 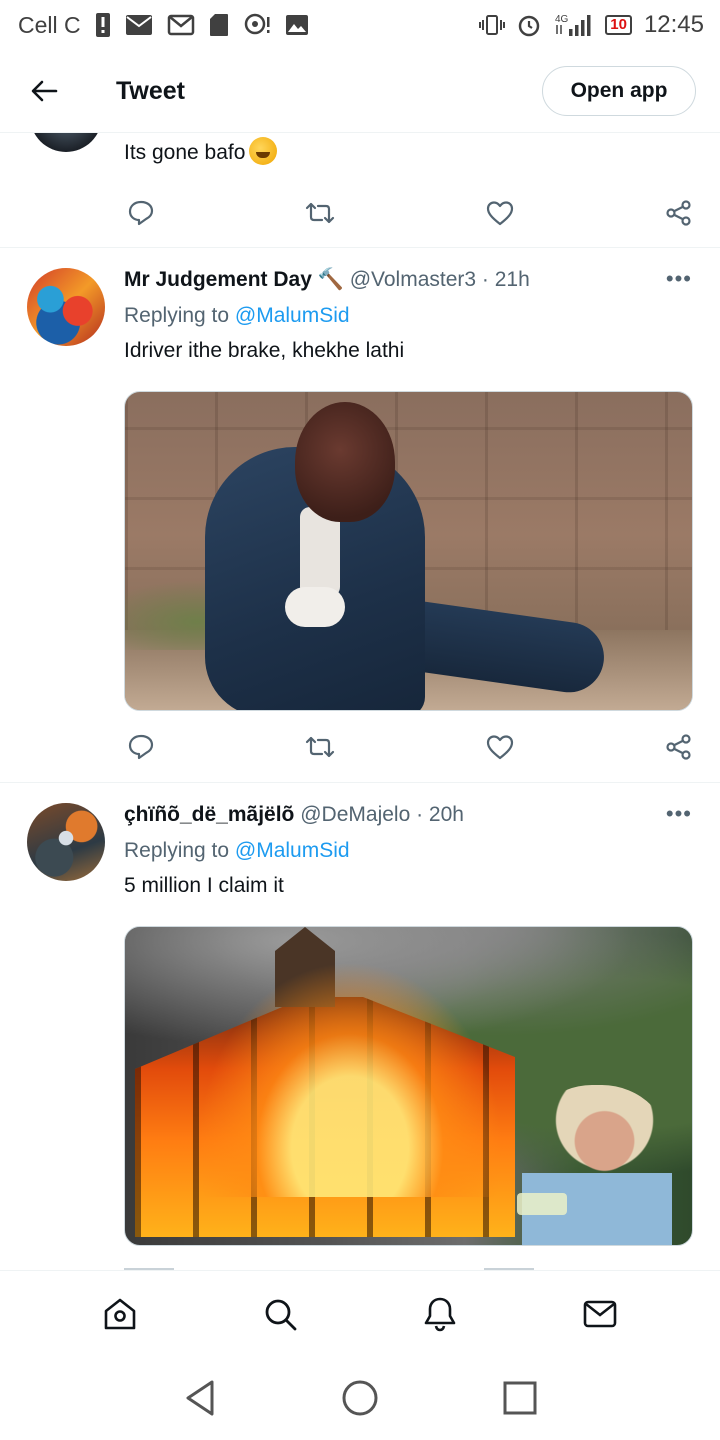 I want to click on tweet-text: 5 million I claim it, so click(x=204, y=885).